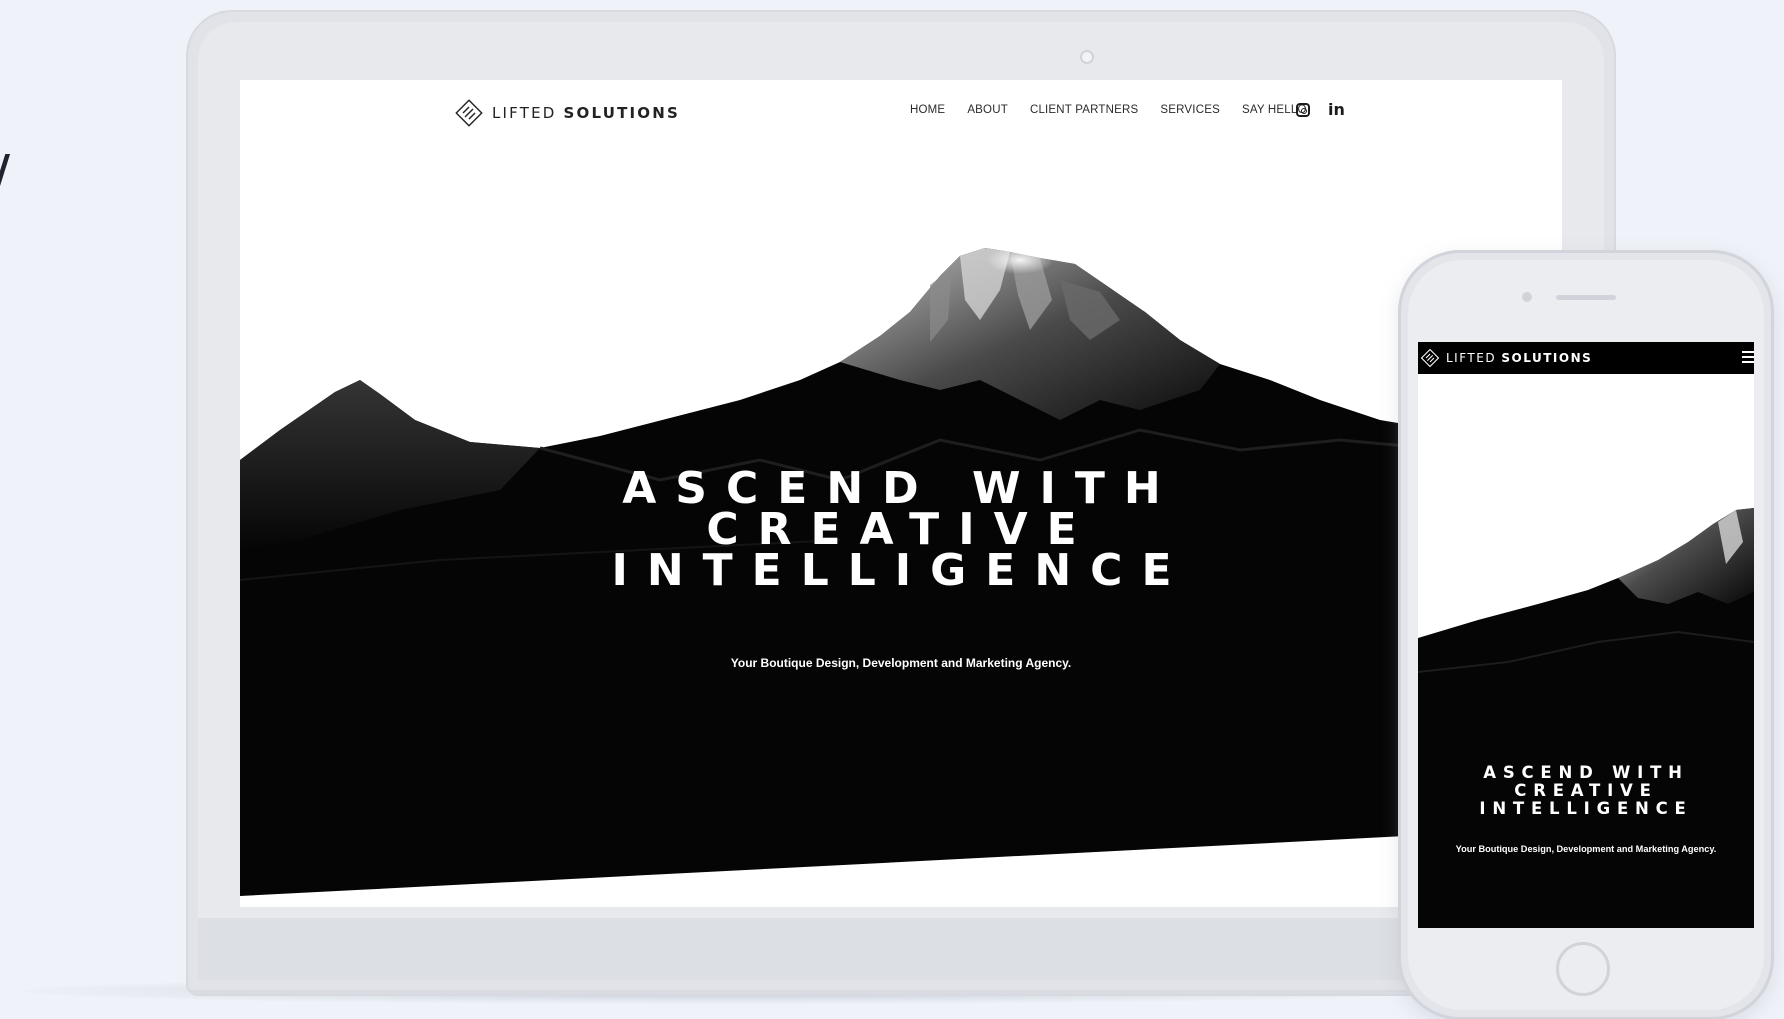 This screenshot has width=1784, height=1019. I want to click on mobile-logo-word-solutions: SOLUTIONS, so click(1547, 358).